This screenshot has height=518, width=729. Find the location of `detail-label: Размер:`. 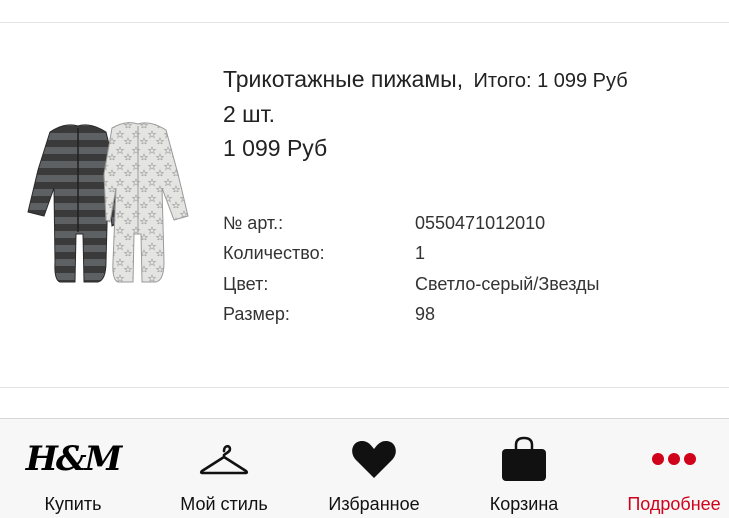

detail-label: Размер: is located at coordinates (256, 314).